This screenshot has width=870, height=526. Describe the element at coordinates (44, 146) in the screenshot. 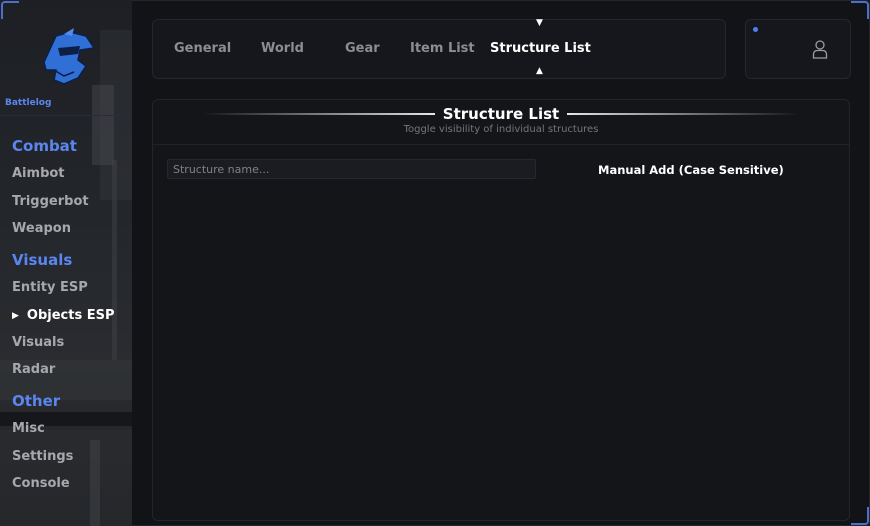

I see `section-combat: Combat` at that location.